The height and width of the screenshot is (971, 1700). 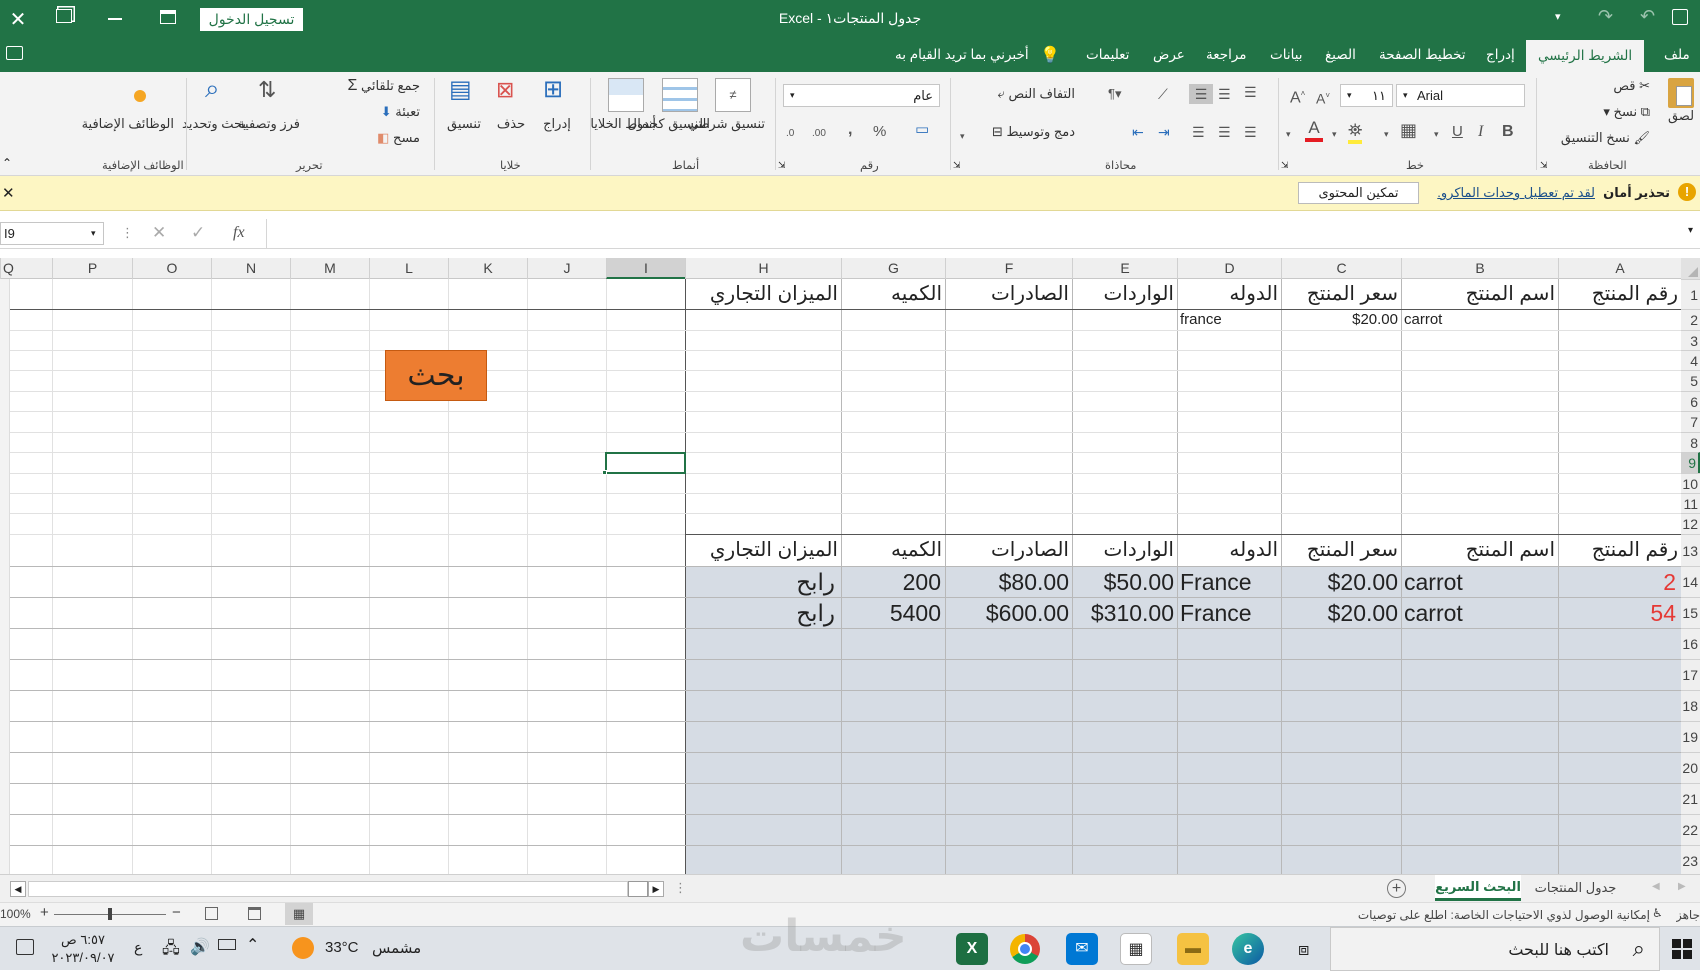 What do you see at coordinates (1193, 949) in the screenshot?
I see `file-explorer-taskbar-icon: ▬` at bounding box center [1193, 949].